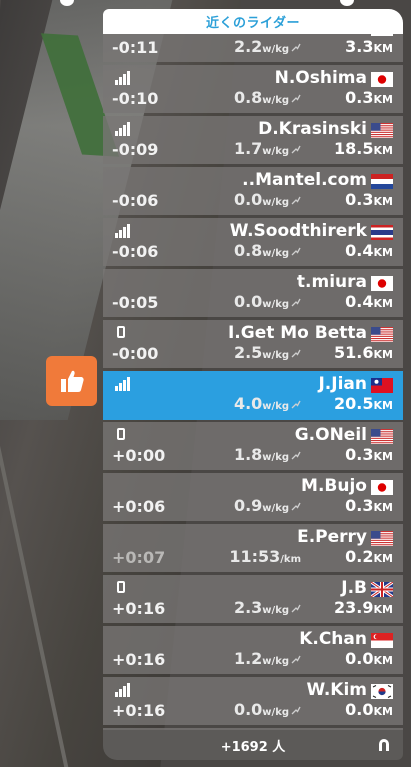  I want to click on rider-name: J.Jian, so click(342, 384).